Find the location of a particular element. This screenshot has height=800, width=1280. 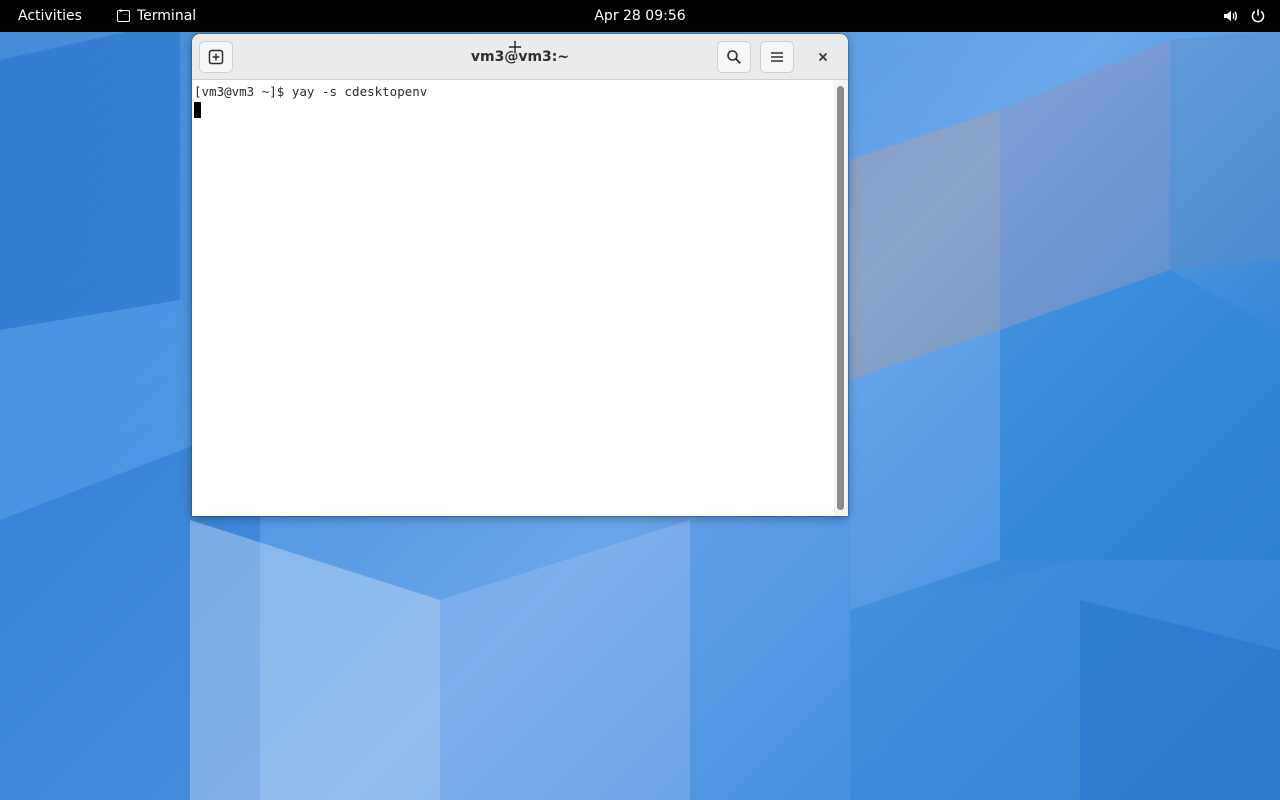

move-cursor-icon is located at coordinates (515, 47).